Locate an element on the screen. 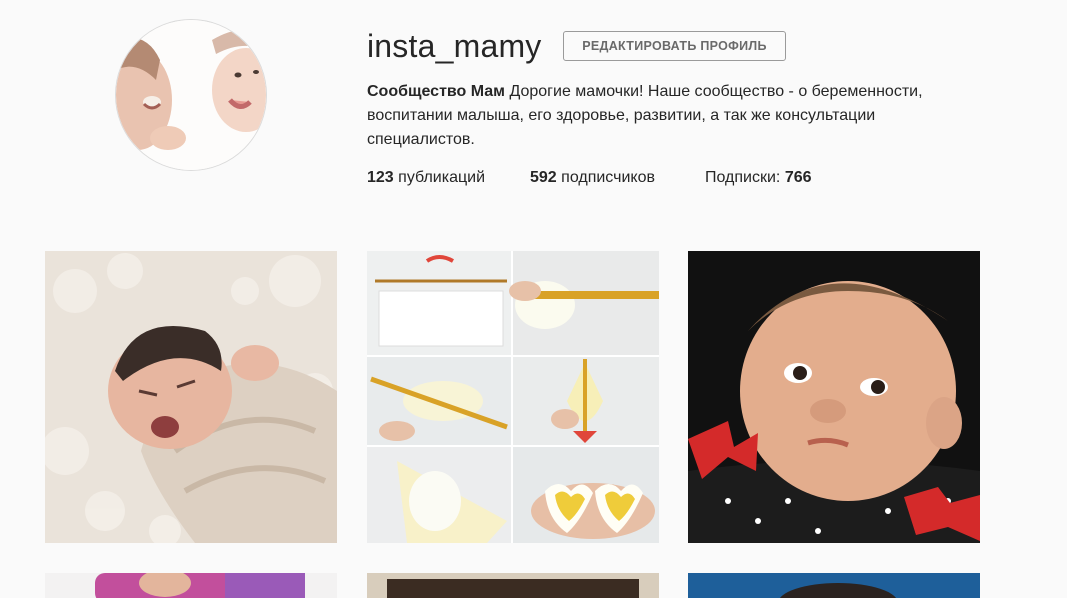  post-tile-egg-tutorial is located at coordinates (513, 397).